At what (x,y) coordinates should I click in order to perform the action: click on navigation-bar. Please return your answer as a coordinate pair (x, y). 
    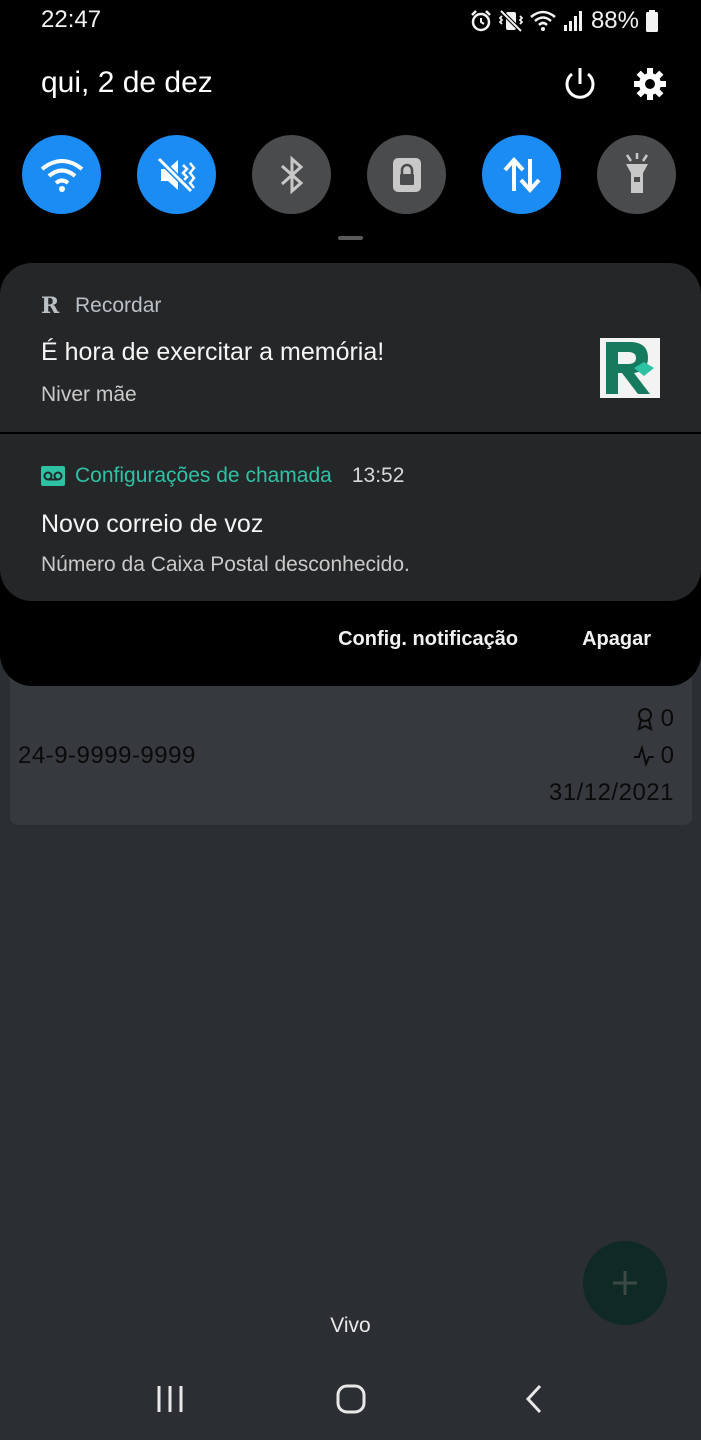
    Looking at the image, I should click on (350, 1399).